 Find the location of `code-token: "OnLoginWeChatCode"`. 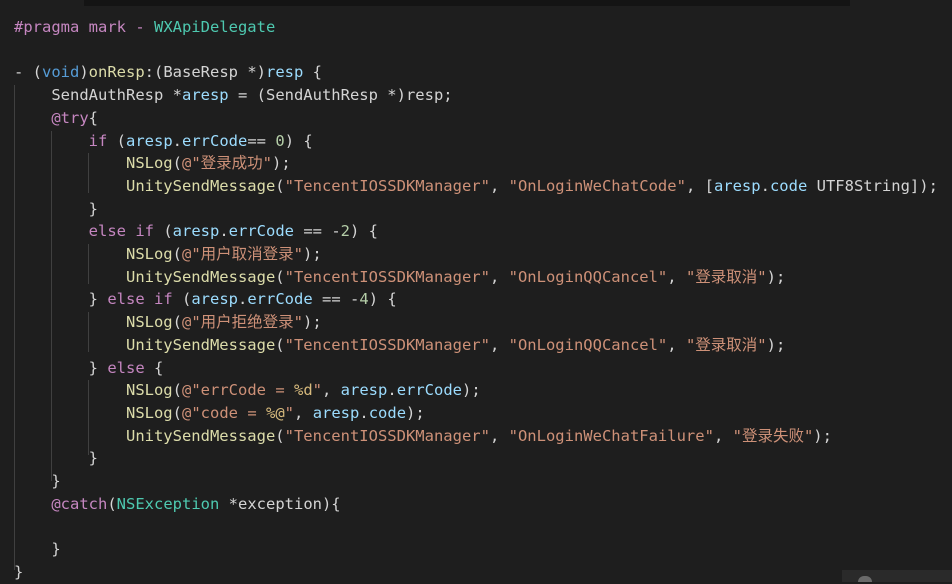

code-token: "OnLoginWeChatCode" is located at coordinates (597, 185).